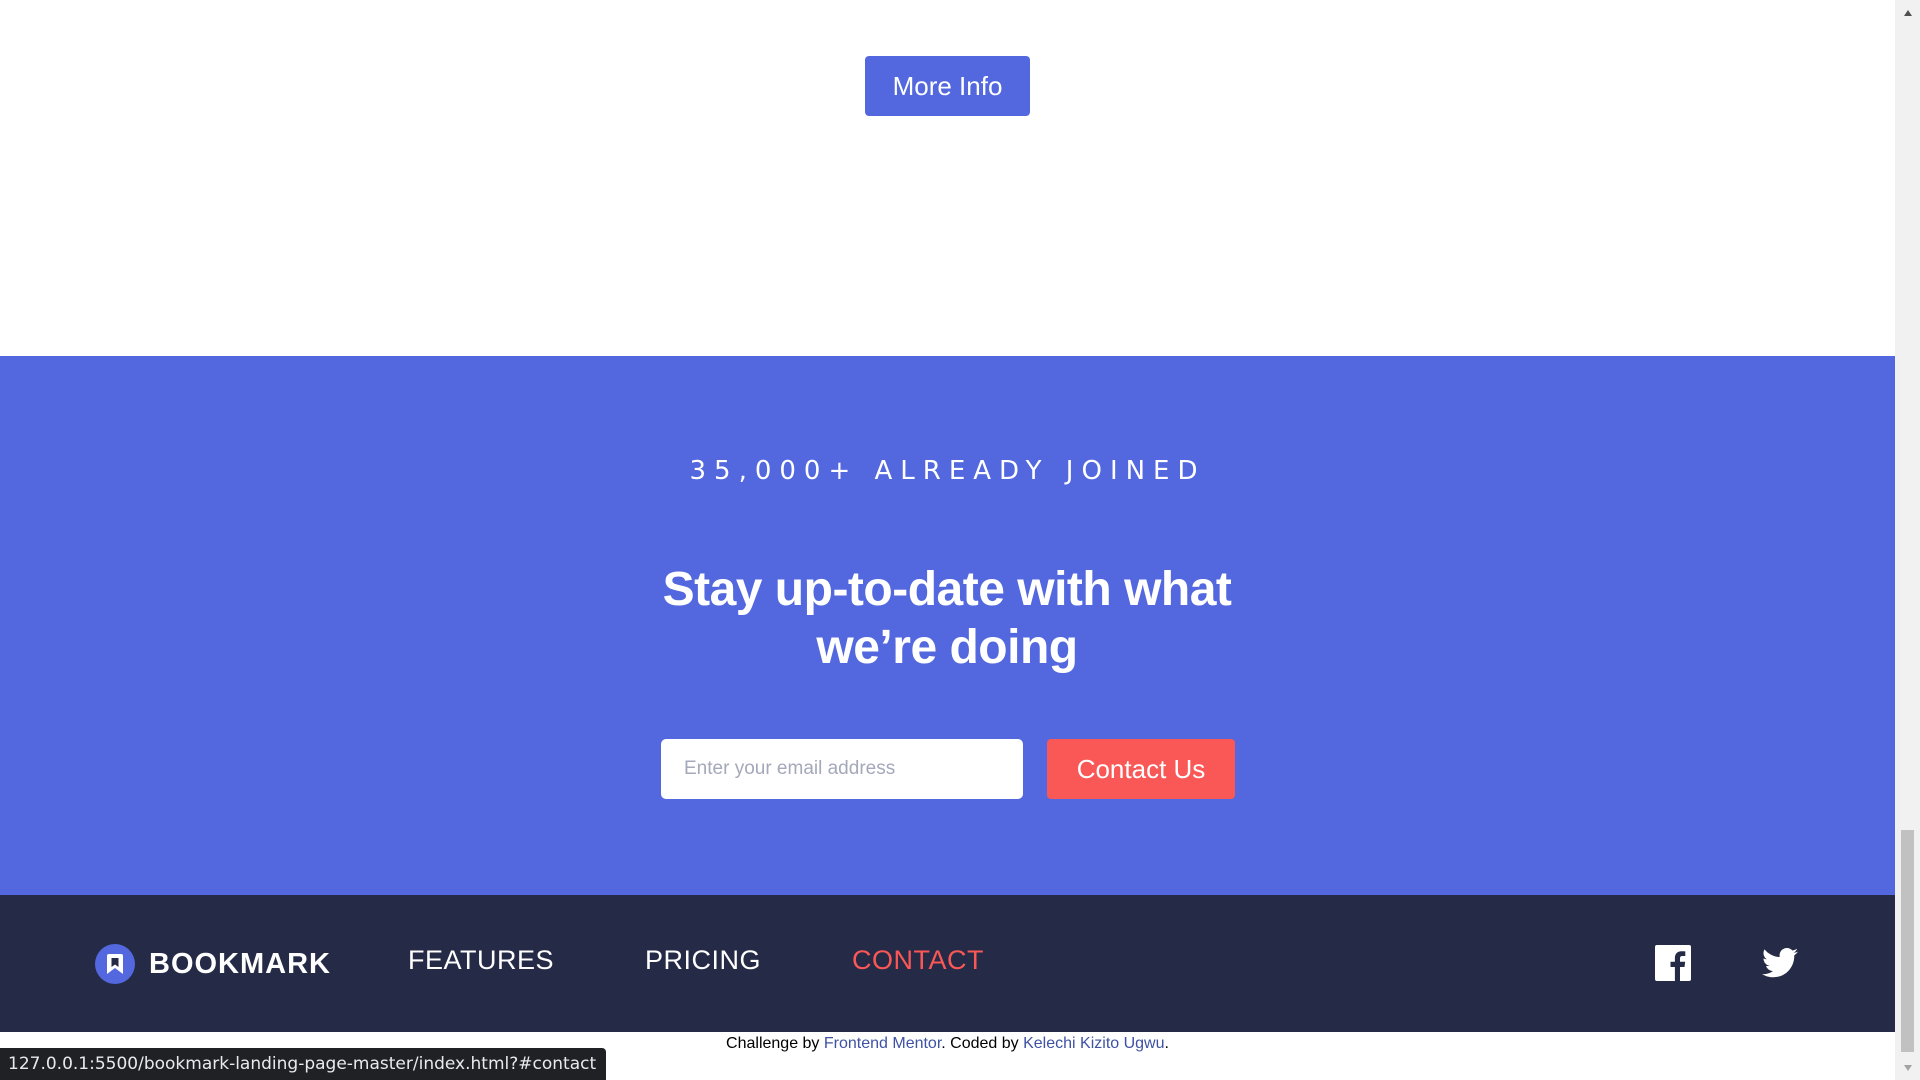 The image size is (1920, 1080). Describe the element at coordinates (481, 960) in the screenshot. I see `footer-nav-features: FEATURES` at that location.